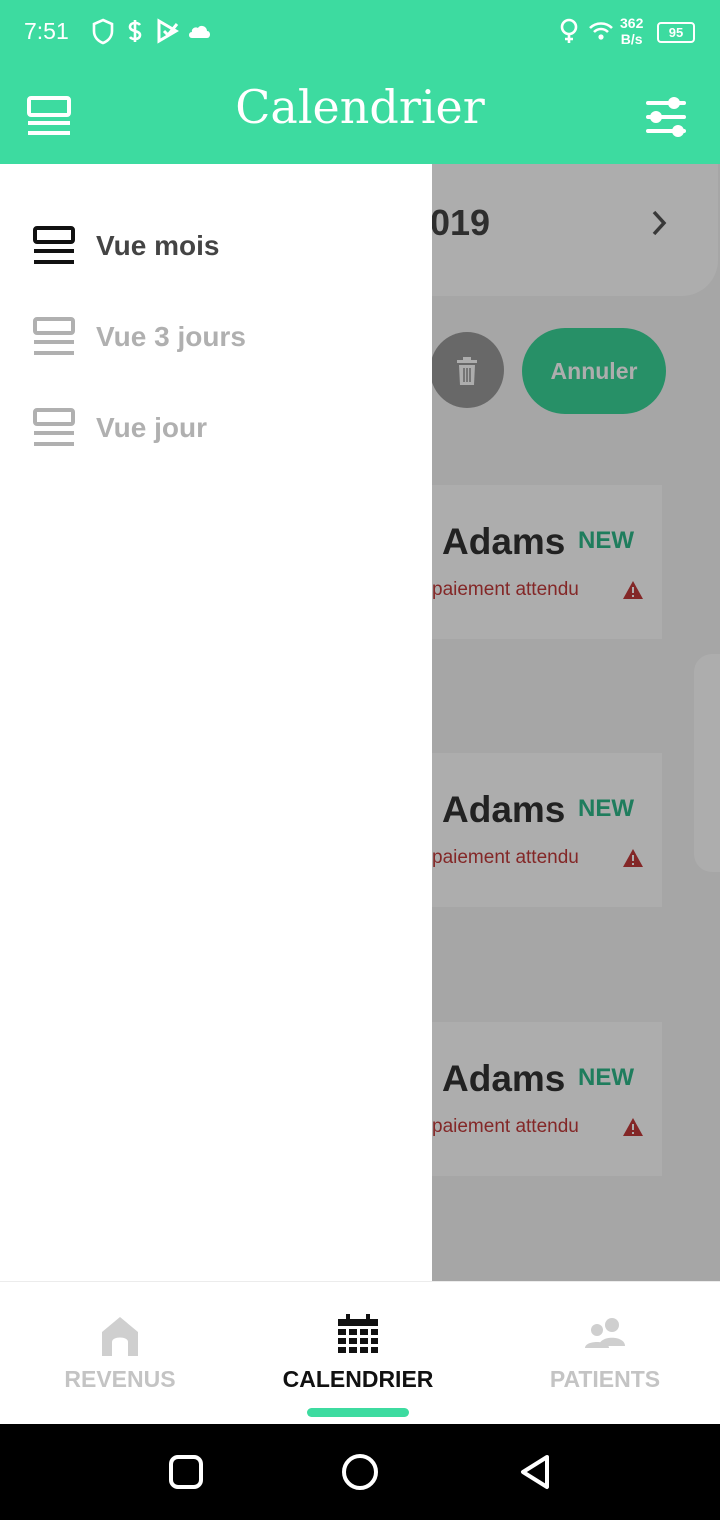 The width and height of the screenshot is (720, 1520). Describe the element at coordinates (602, 1353) in the screenshot. I see `nav-tab-patients: PATIENTS` at that location.